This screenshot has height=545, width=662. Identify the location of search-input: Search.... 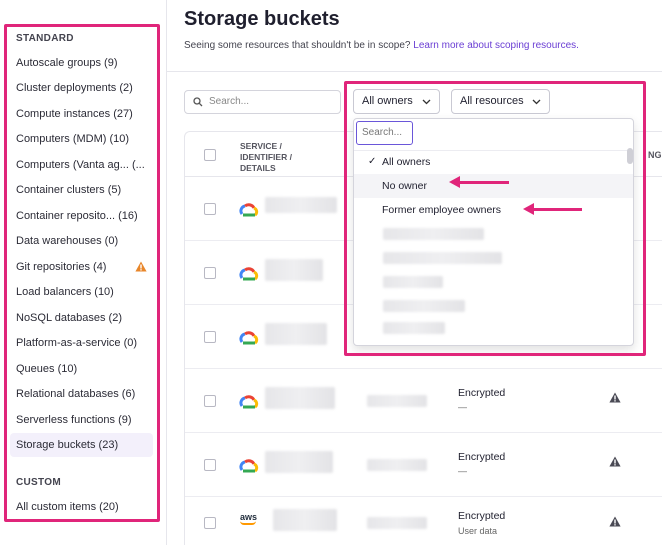
(262, 102).